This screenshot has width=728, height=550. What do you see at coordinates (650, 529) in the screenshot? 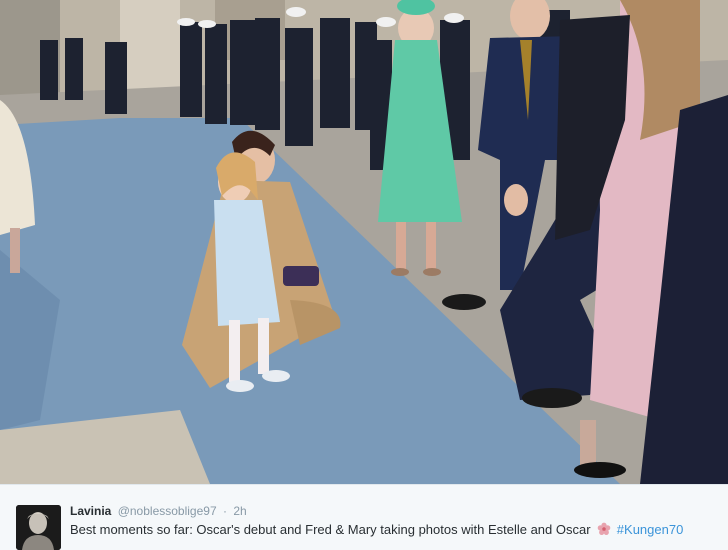
I see `hashtag-link: #Kungen70` at bounding box center [650, 529].